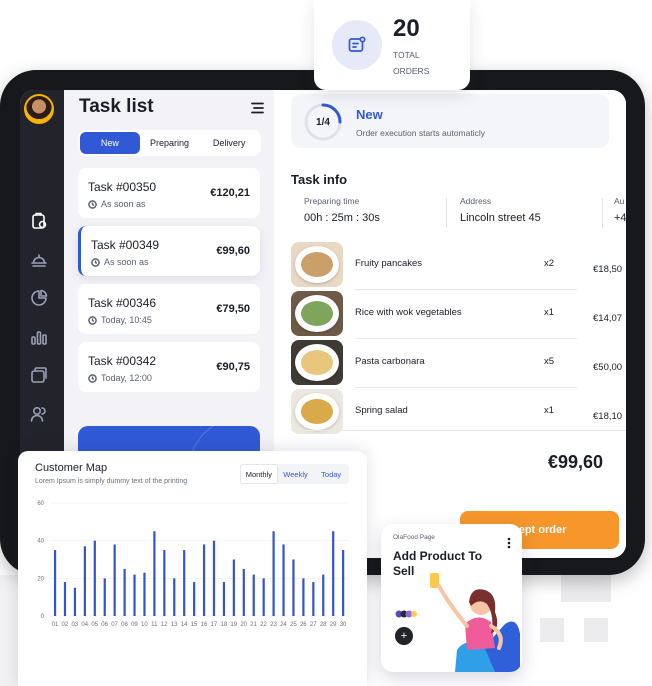  What do you see at coordinates (303, 625) in the screenshot?
I see `x-tick-label: 26` at bounding box center [303, 625].